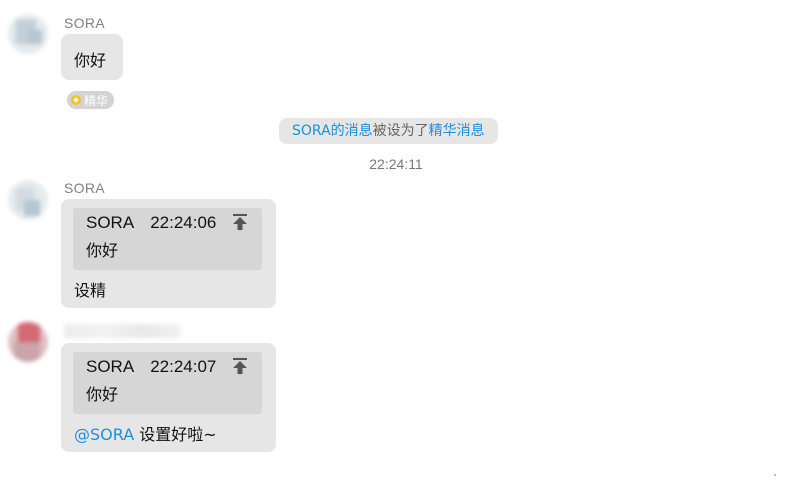  What do you see at coordinates (183, 222) in the screenshot?
I see `quote-time: 22:24:06` at bounding box center [183, 222].